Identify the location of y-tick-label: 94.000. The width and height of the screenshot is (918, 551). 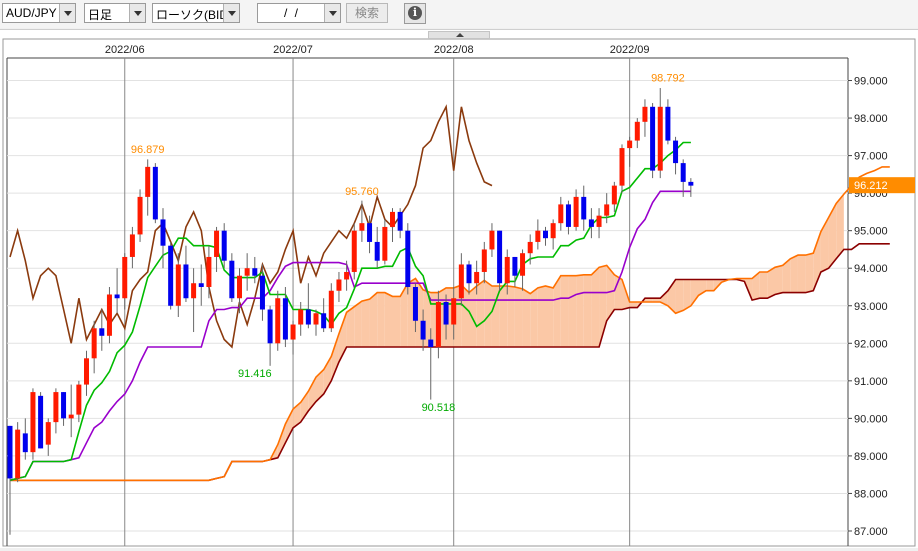
(871, 269).